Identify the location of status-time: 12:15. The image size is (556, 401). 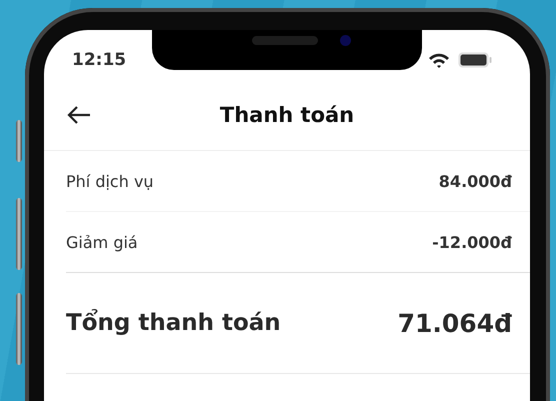
(99, 60).